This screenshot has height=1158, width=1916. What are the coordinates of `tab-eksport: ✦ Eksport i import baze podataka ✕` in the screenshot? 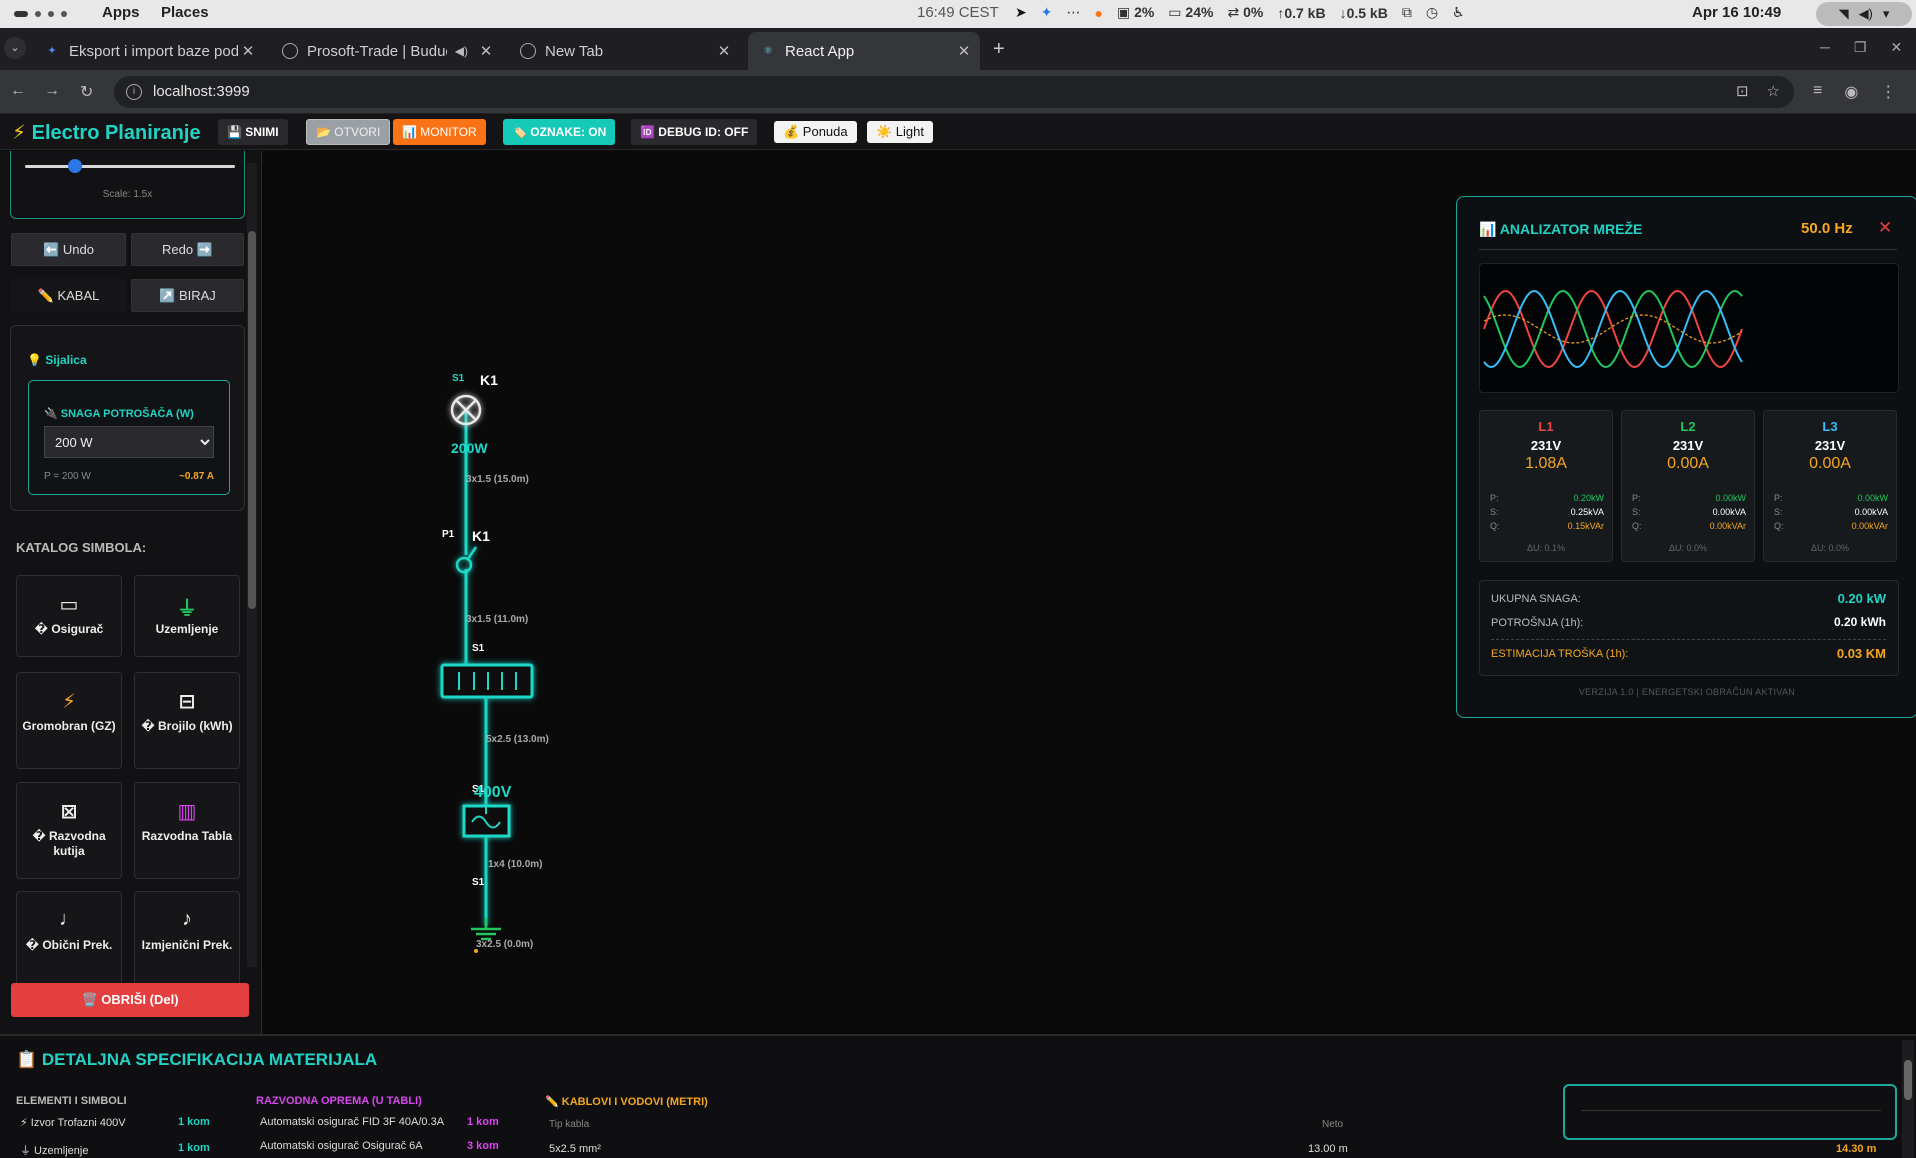 It's located at (148, 51).